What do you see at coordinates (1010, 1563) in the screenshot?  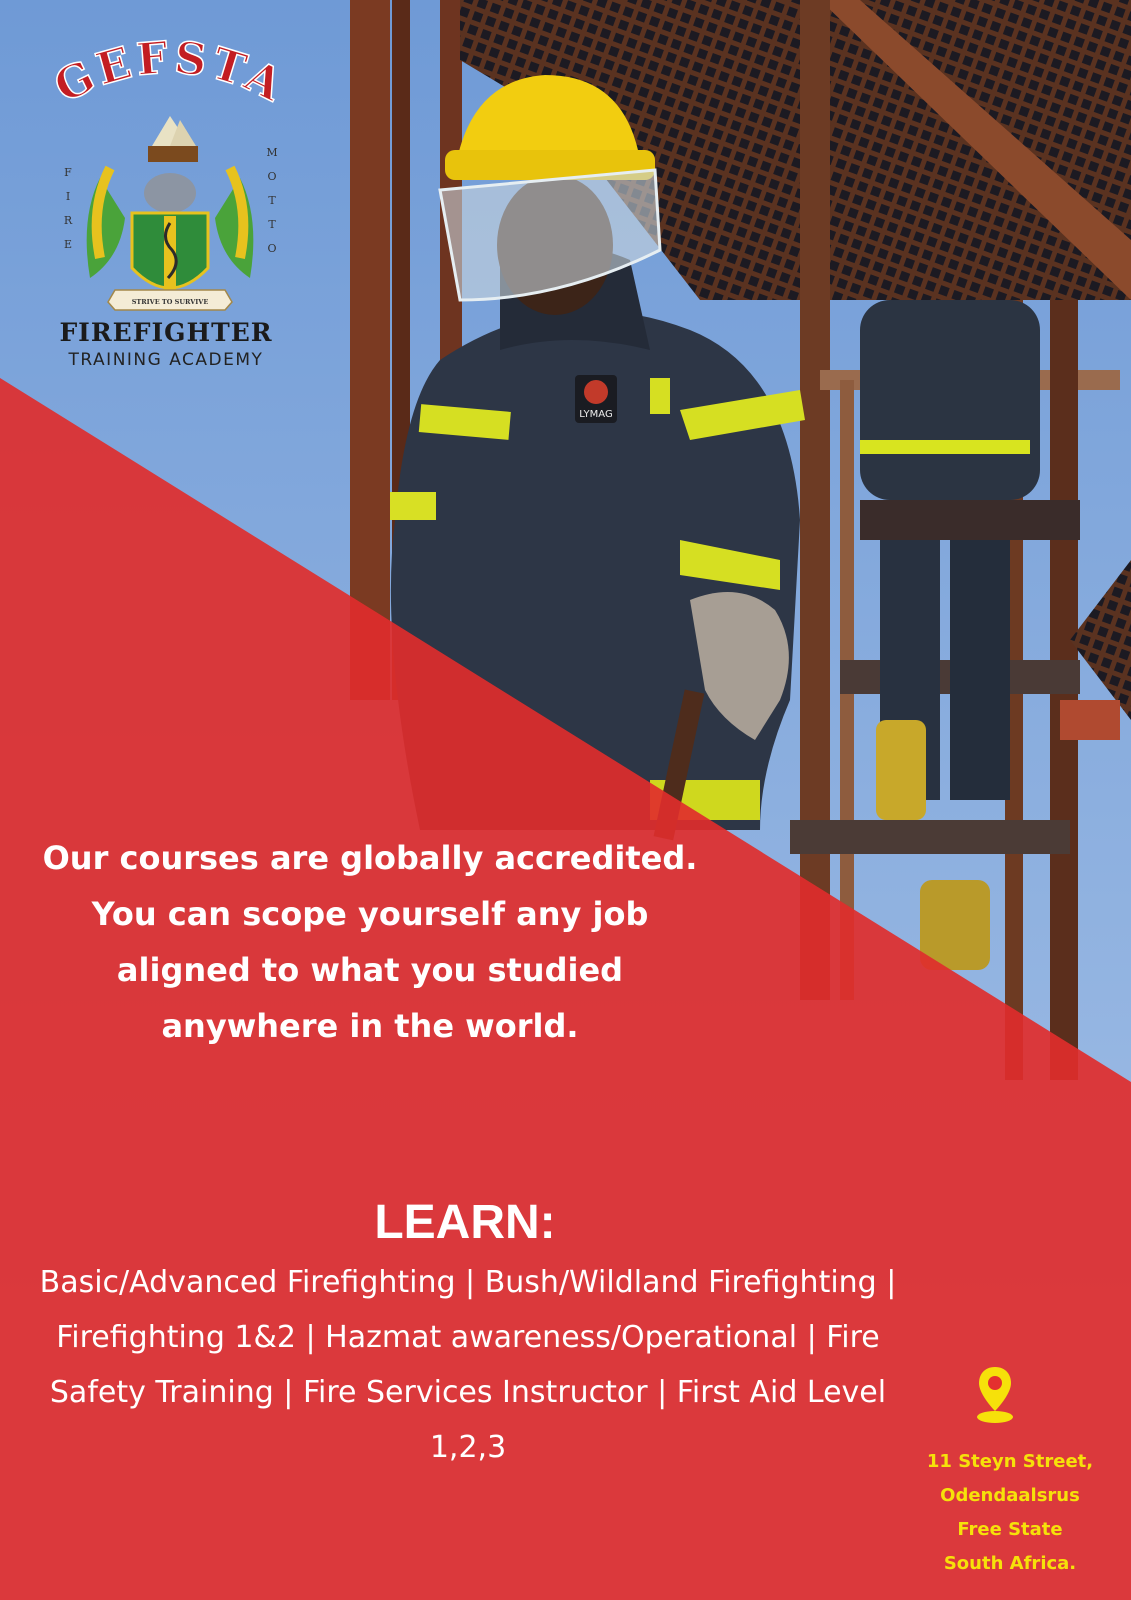 I see `address-country: South Africa.` at bounding box center [1010, 1563].